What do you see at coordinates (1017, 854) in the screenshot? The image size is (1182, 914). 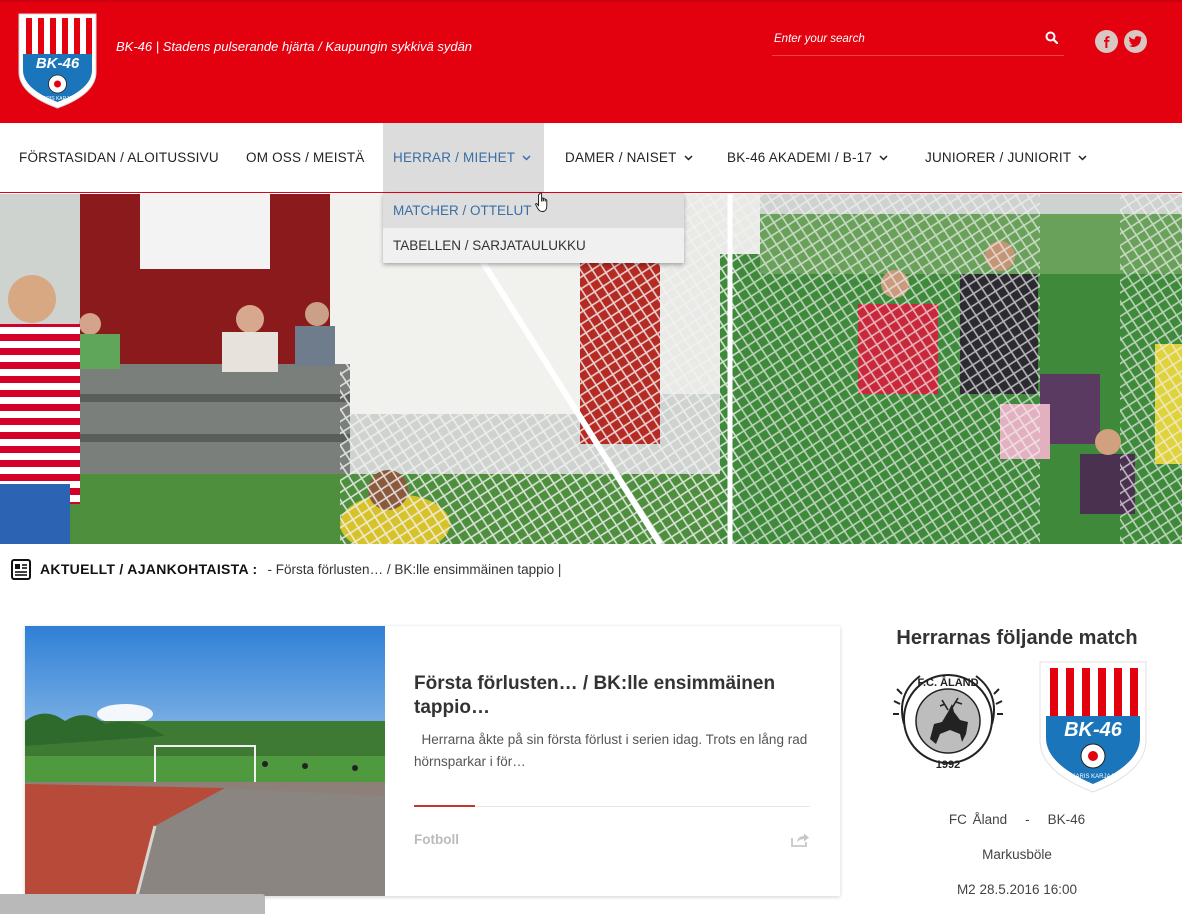 I see `match-venue: Markusböle` at bounding box center [1017, 854].